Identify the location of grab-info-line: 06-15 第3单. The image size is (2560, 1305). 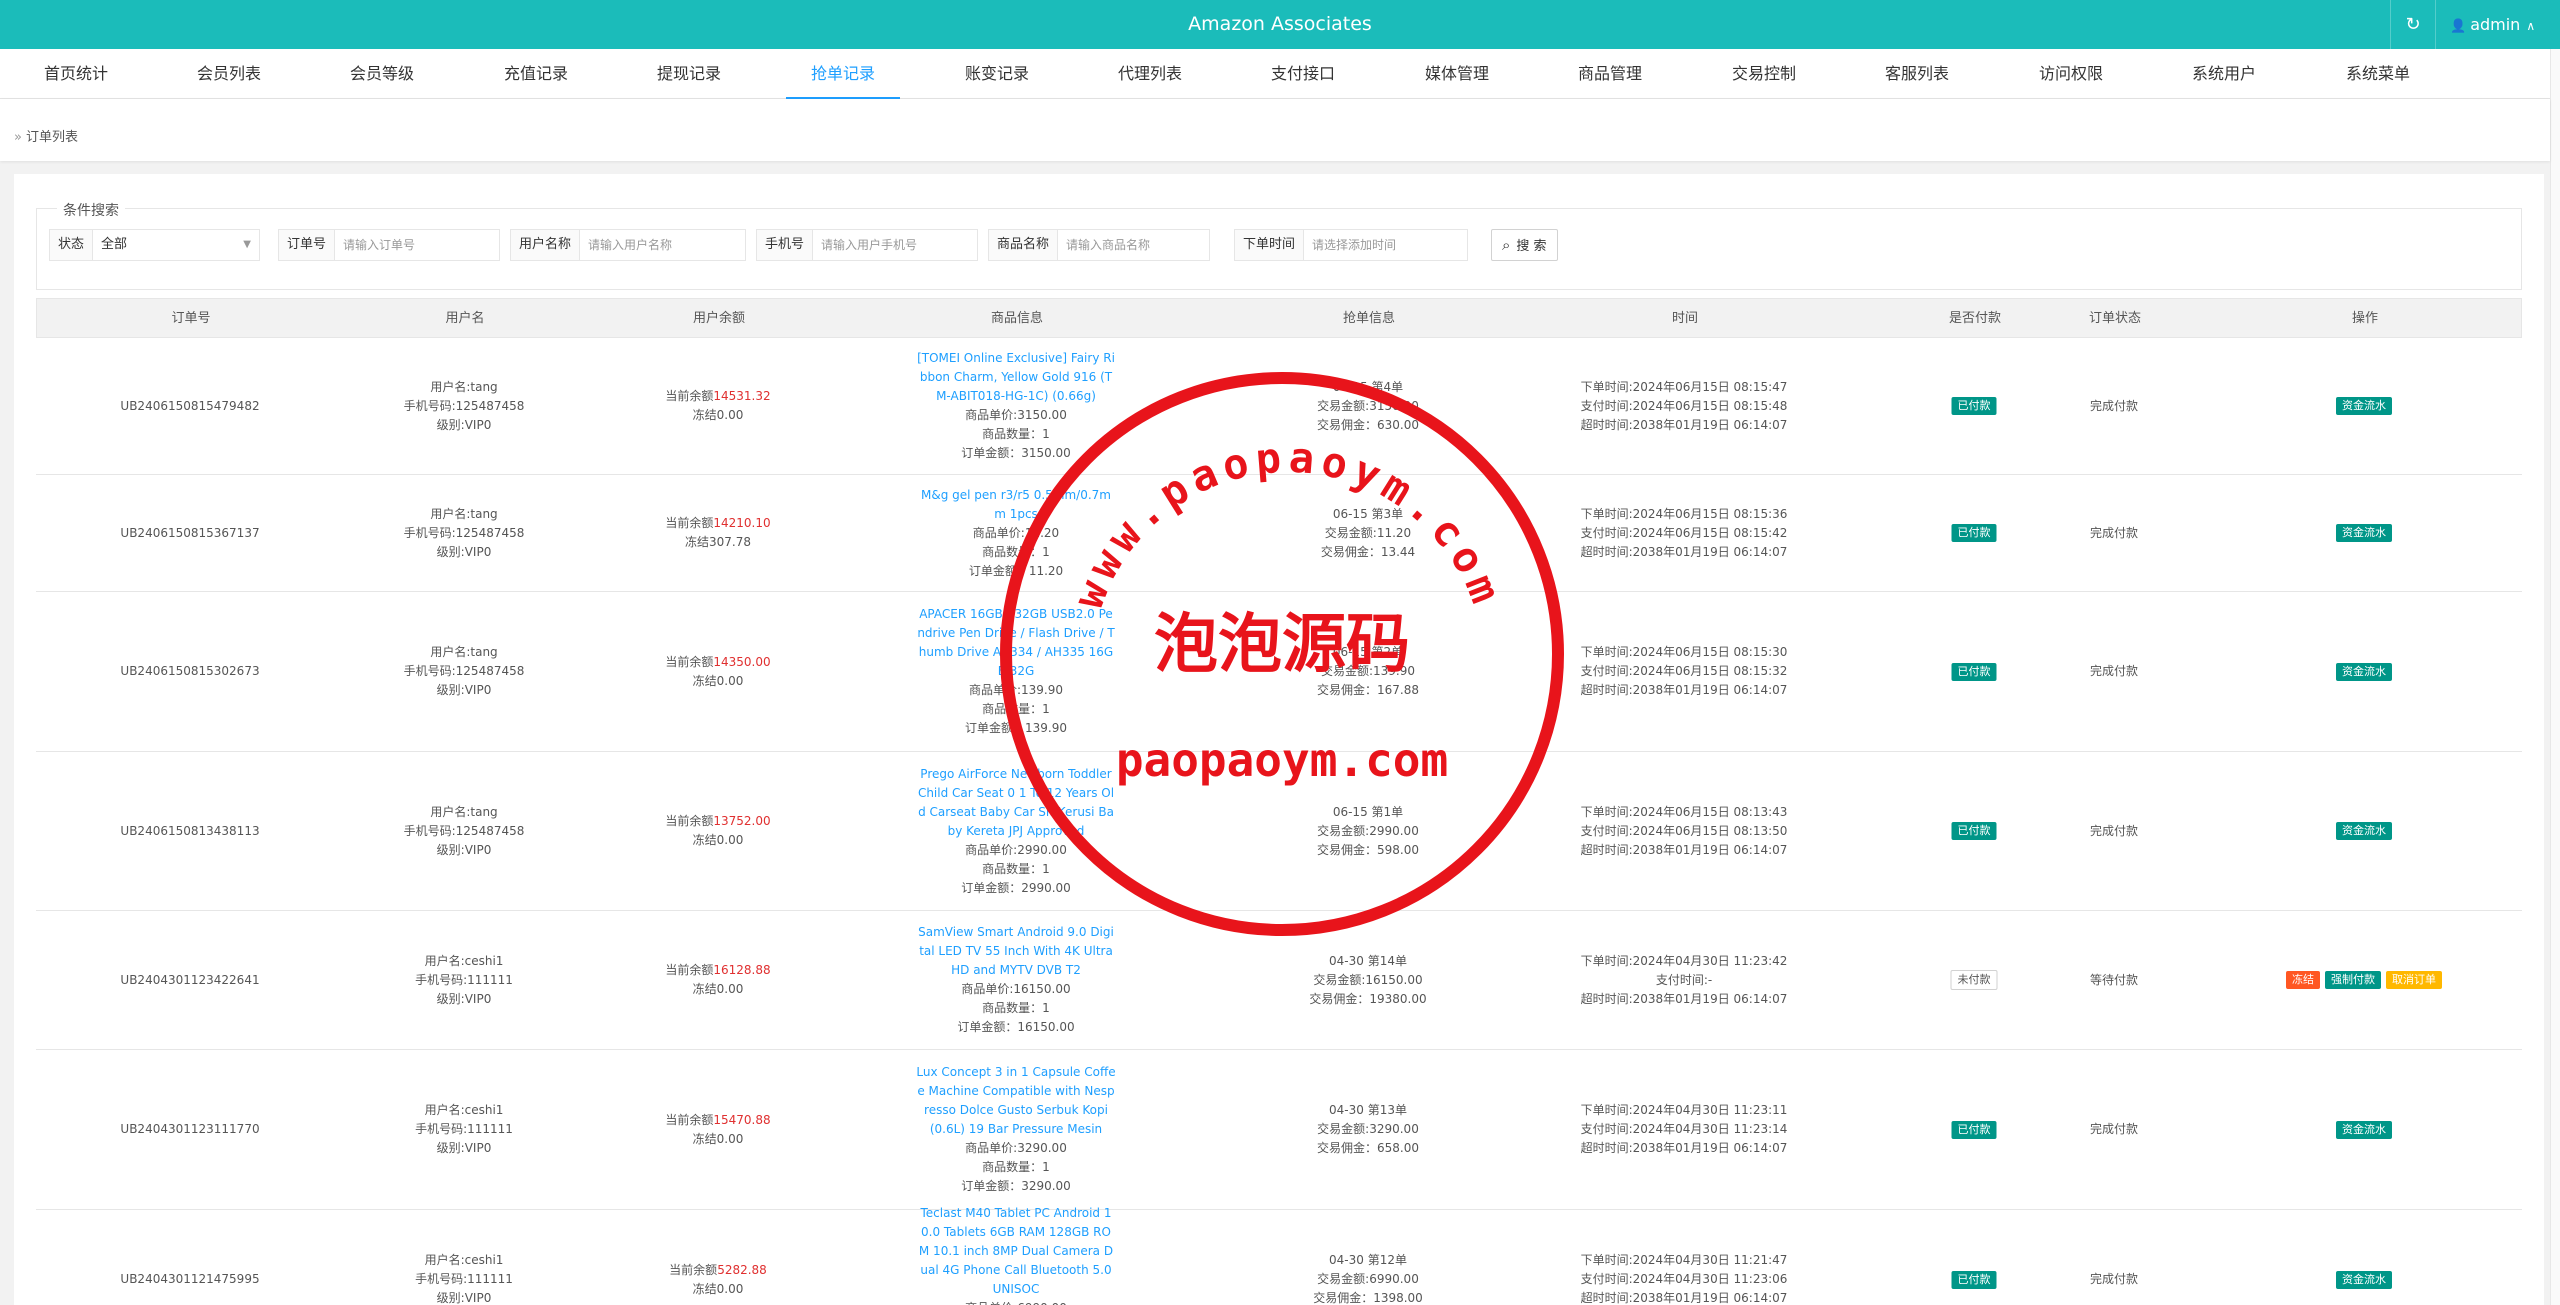
(1368, 513).